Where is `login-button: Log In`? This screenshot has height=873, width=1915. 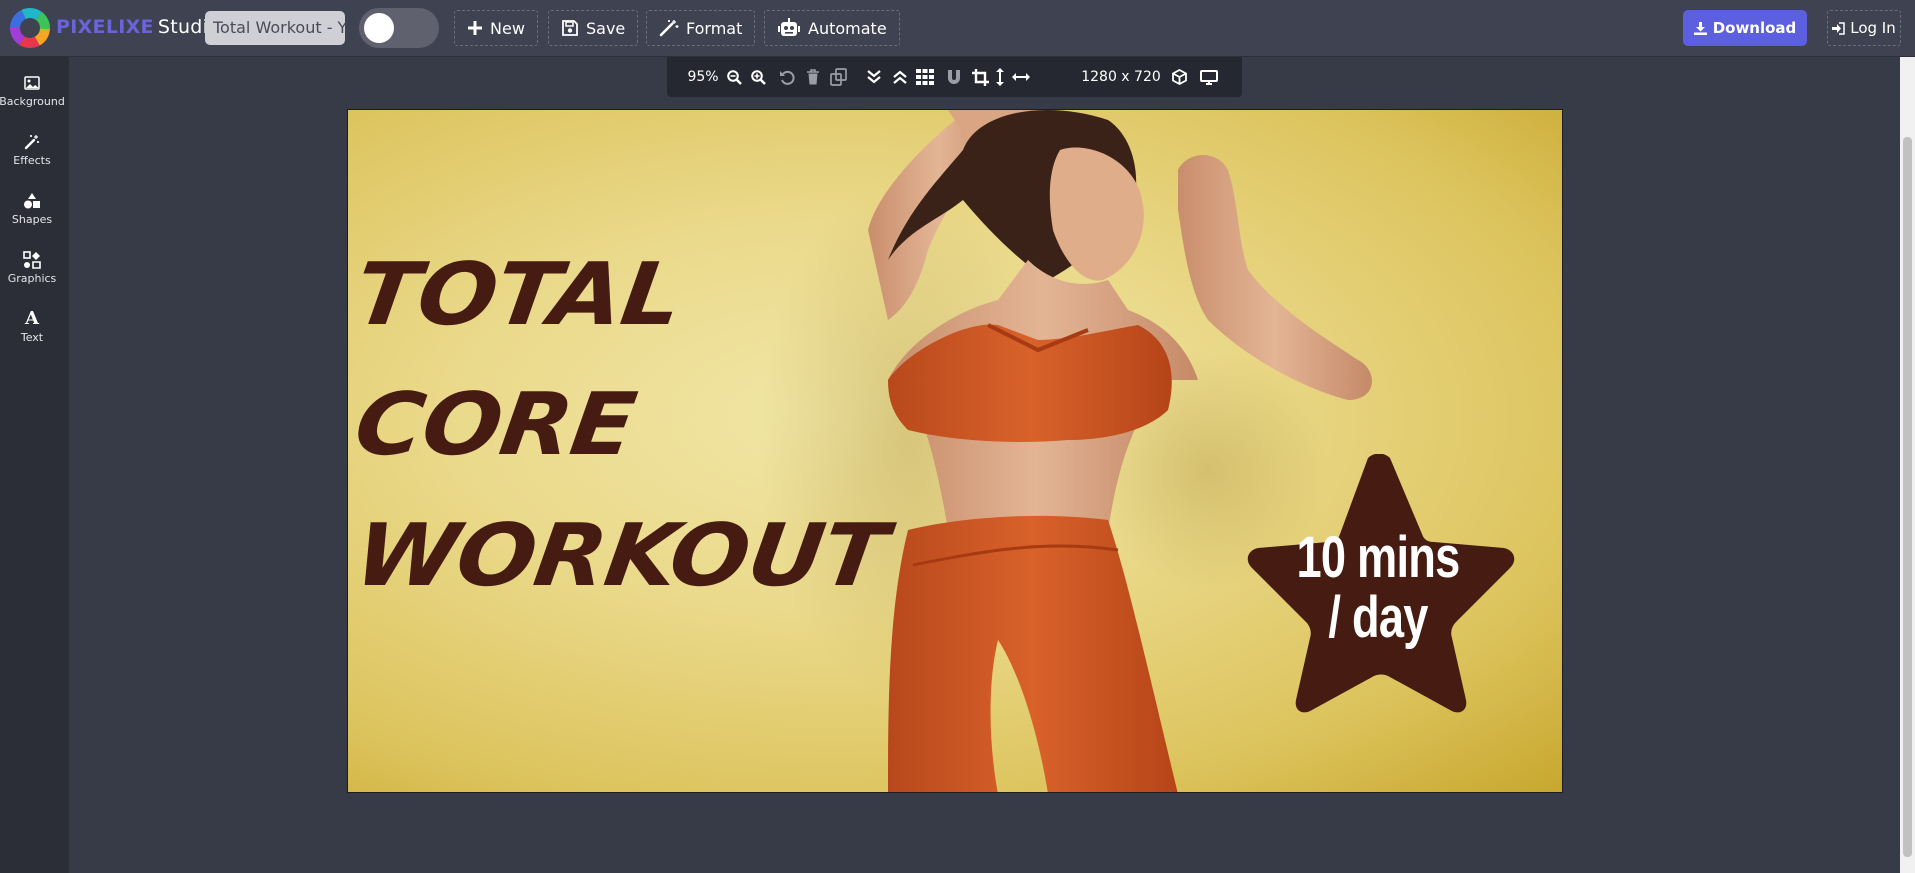
login-button: Log In is located at coordinates (1864, 28).